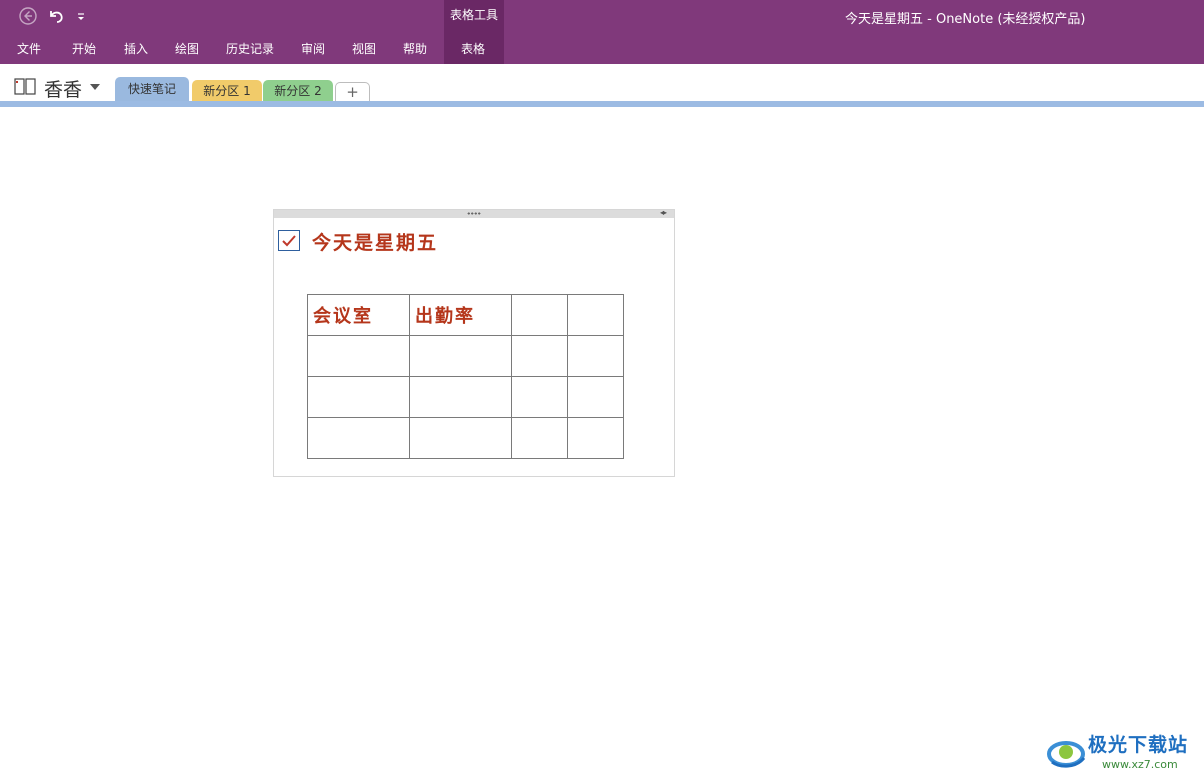 Image resolution: width=1204 pixels, height=781 pixels. What do you see at coordinates (152, 89) in the screenshot?
I see `section-tab-quick-notes: 快速笔记` at bounding box center [152, 89].